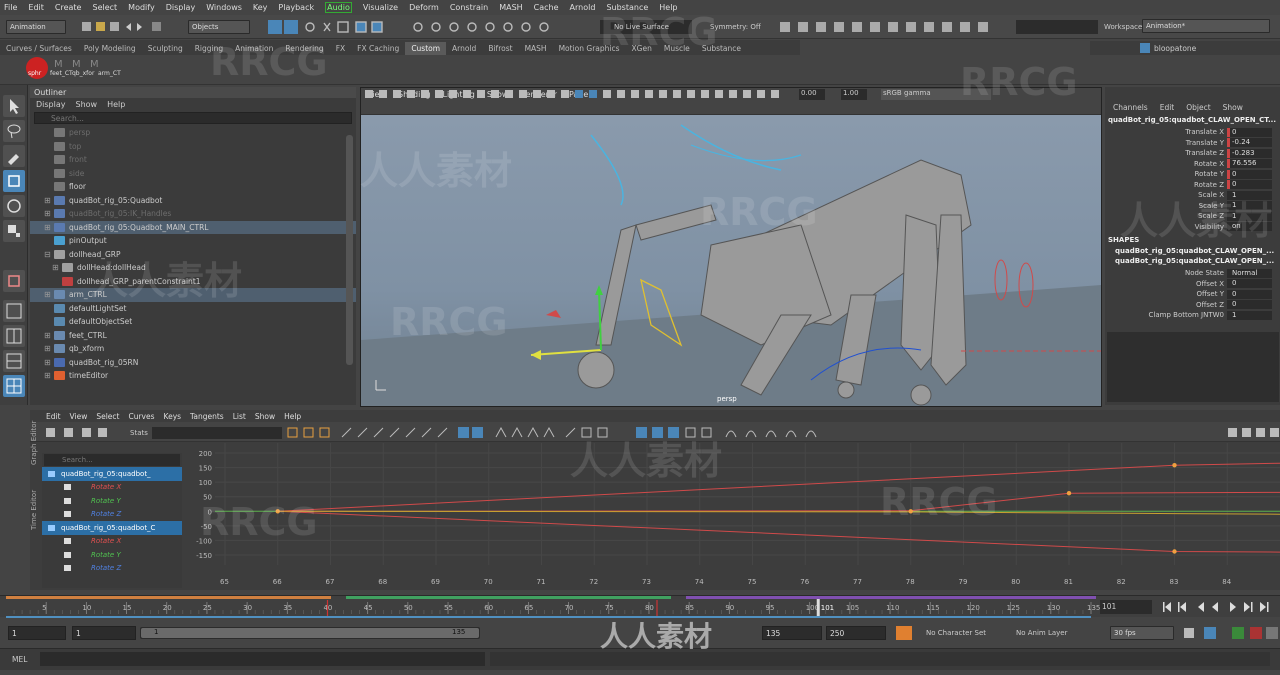 The image size is (1280, 675). What do you see at coordinates (1166, 185) in the screenshot?
I see `channel-label: Rotate Z` at bounding box center [1166, 185].